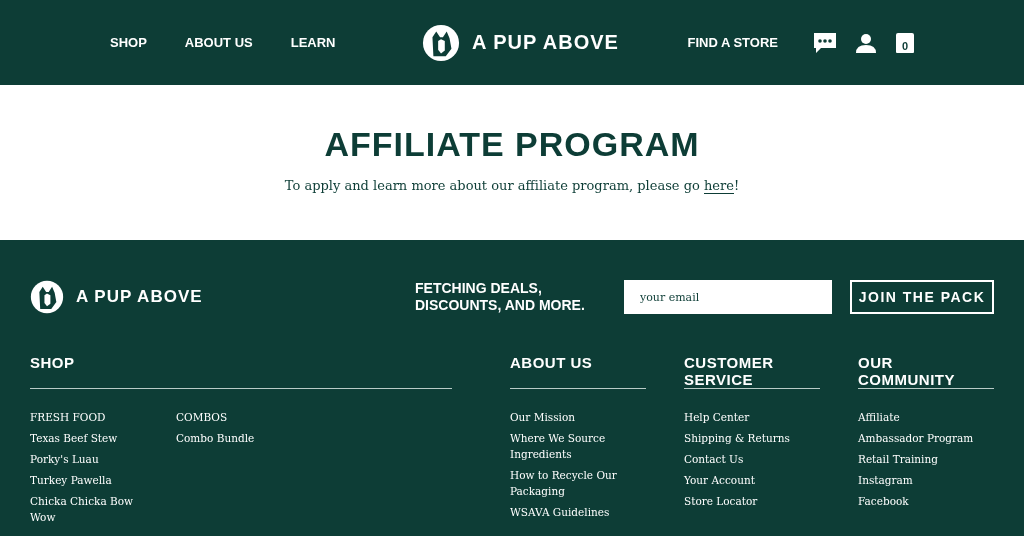  I want to click on nav-link: SHOP, so click(128, 42).